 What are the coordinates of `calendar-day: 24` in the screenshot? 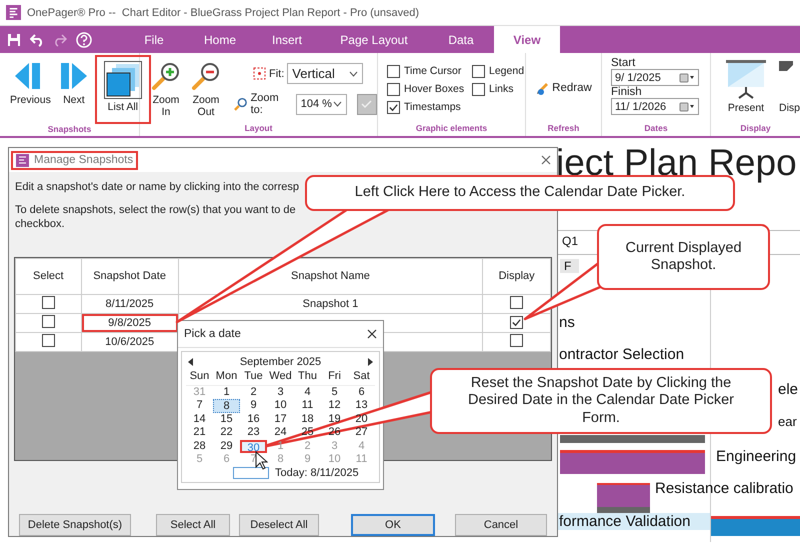 It's located at (280, 433).